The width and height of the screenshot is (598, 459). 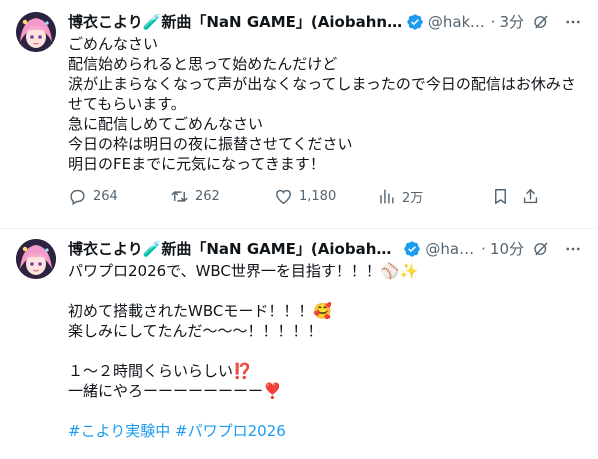 What do you see at coordinates (511, 22) in the screenshot?
I see `timestamp: 3分` at bounding box center [511, 22].